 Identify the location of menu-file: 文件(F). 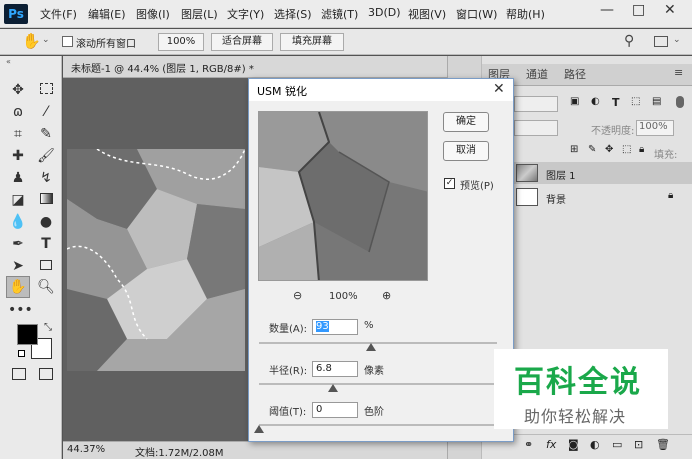
(58, 14).